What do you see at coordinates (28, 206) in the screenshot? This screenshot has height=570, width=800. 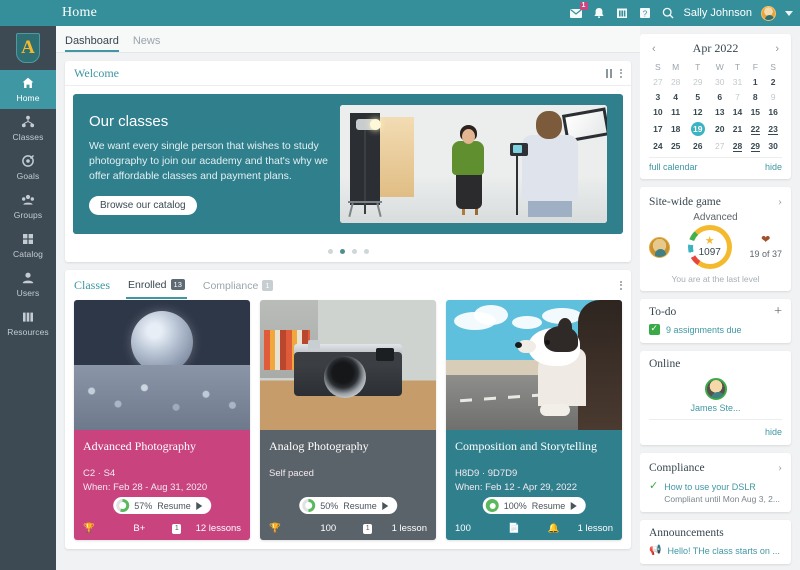 I see `sidebar-item-groups: Groups` at bounding box center [28, 206].